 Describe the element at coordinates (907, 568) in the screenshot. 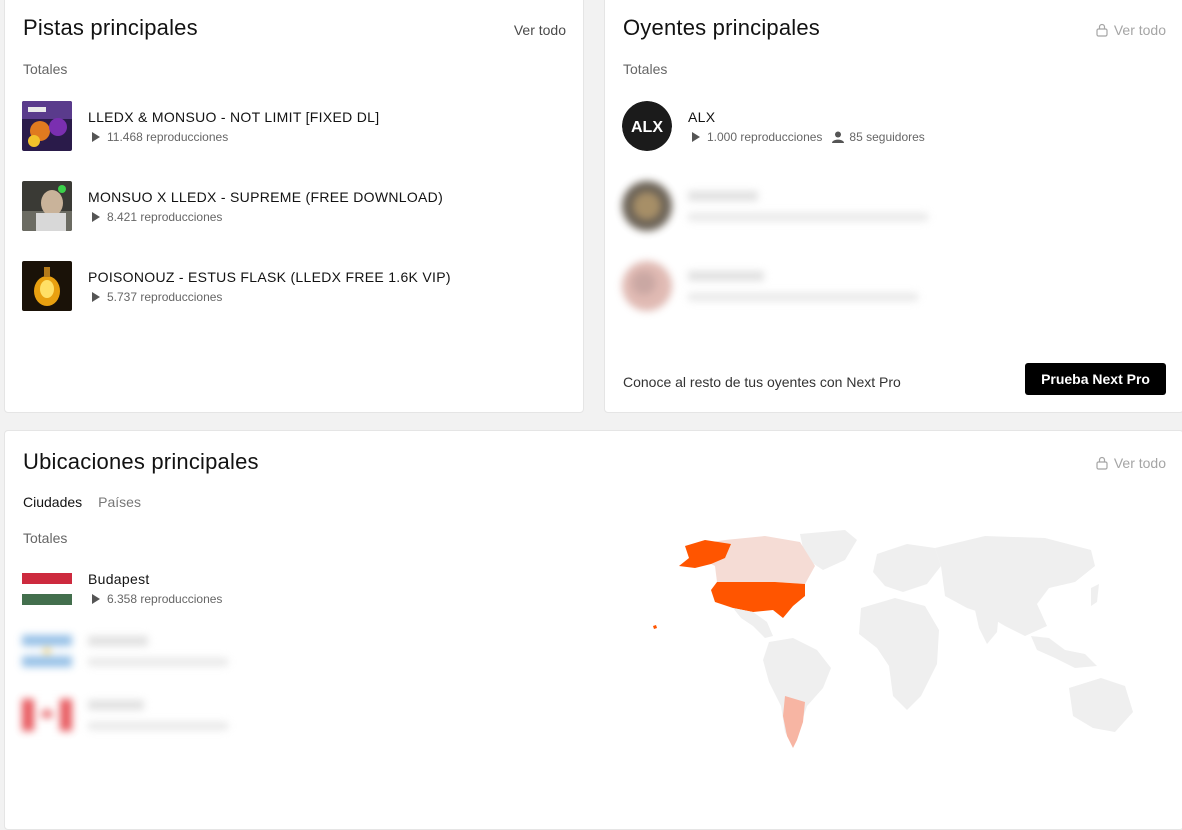

I see `map-europe` at that location.